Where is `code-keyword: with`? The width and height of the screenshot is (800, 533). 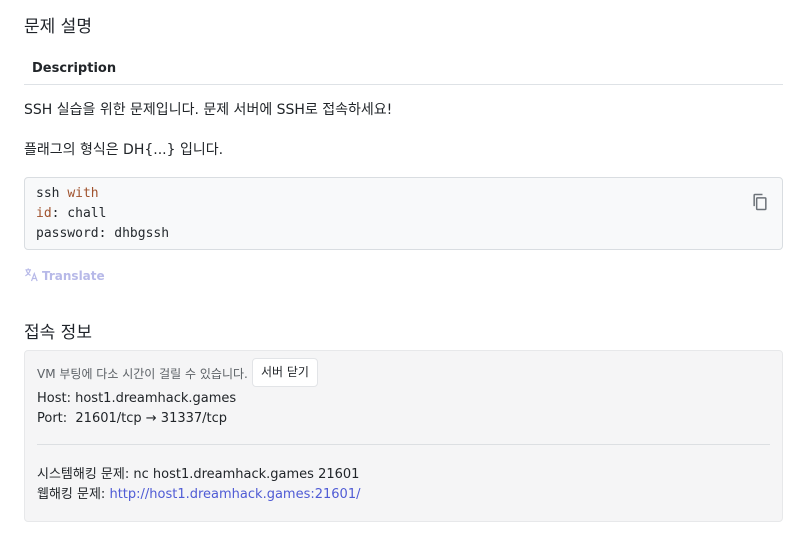 code-keyword: with is located at coordinates (83, 193).